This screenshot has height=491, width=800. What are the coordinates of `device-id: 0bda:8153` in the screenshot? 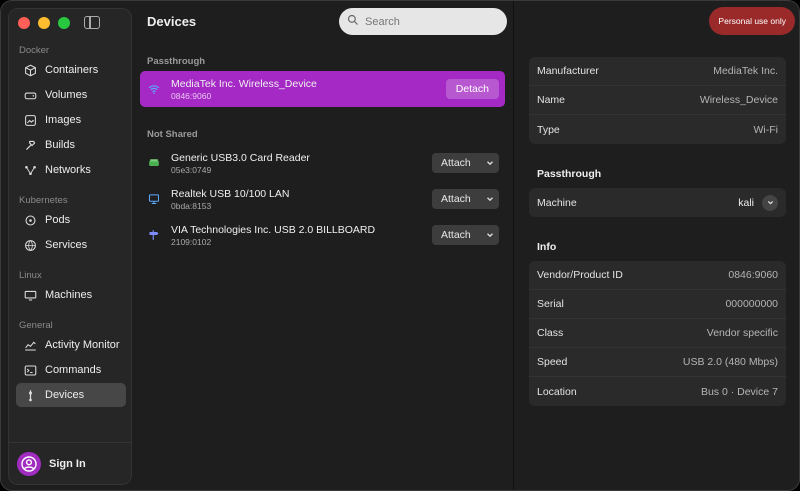 It's located at (191, 205).